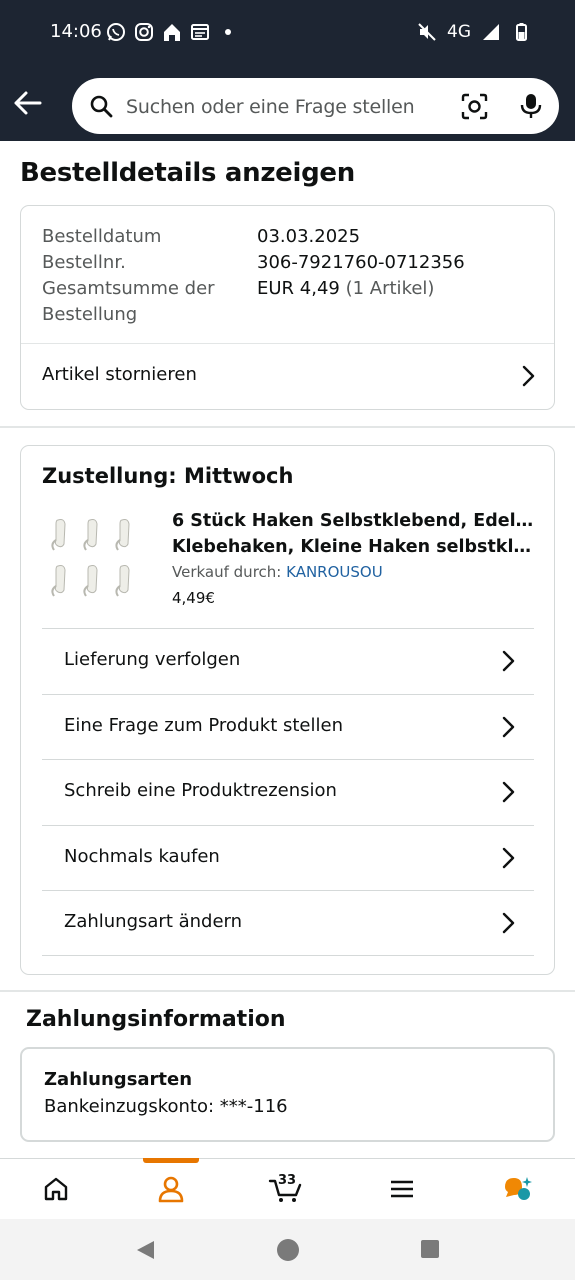  Describe the element at coordinates (334, 572) in the screenshot. I see `seller-link: KANROUSOU` at that location.